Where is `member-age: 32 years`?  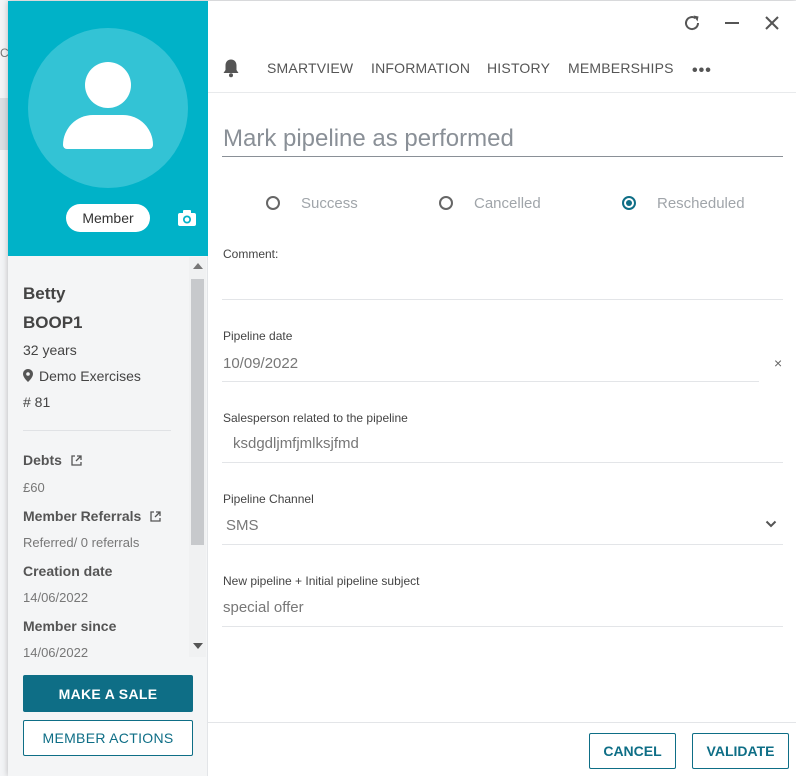
member-age: 32 years is located at coordinates (50, 350).